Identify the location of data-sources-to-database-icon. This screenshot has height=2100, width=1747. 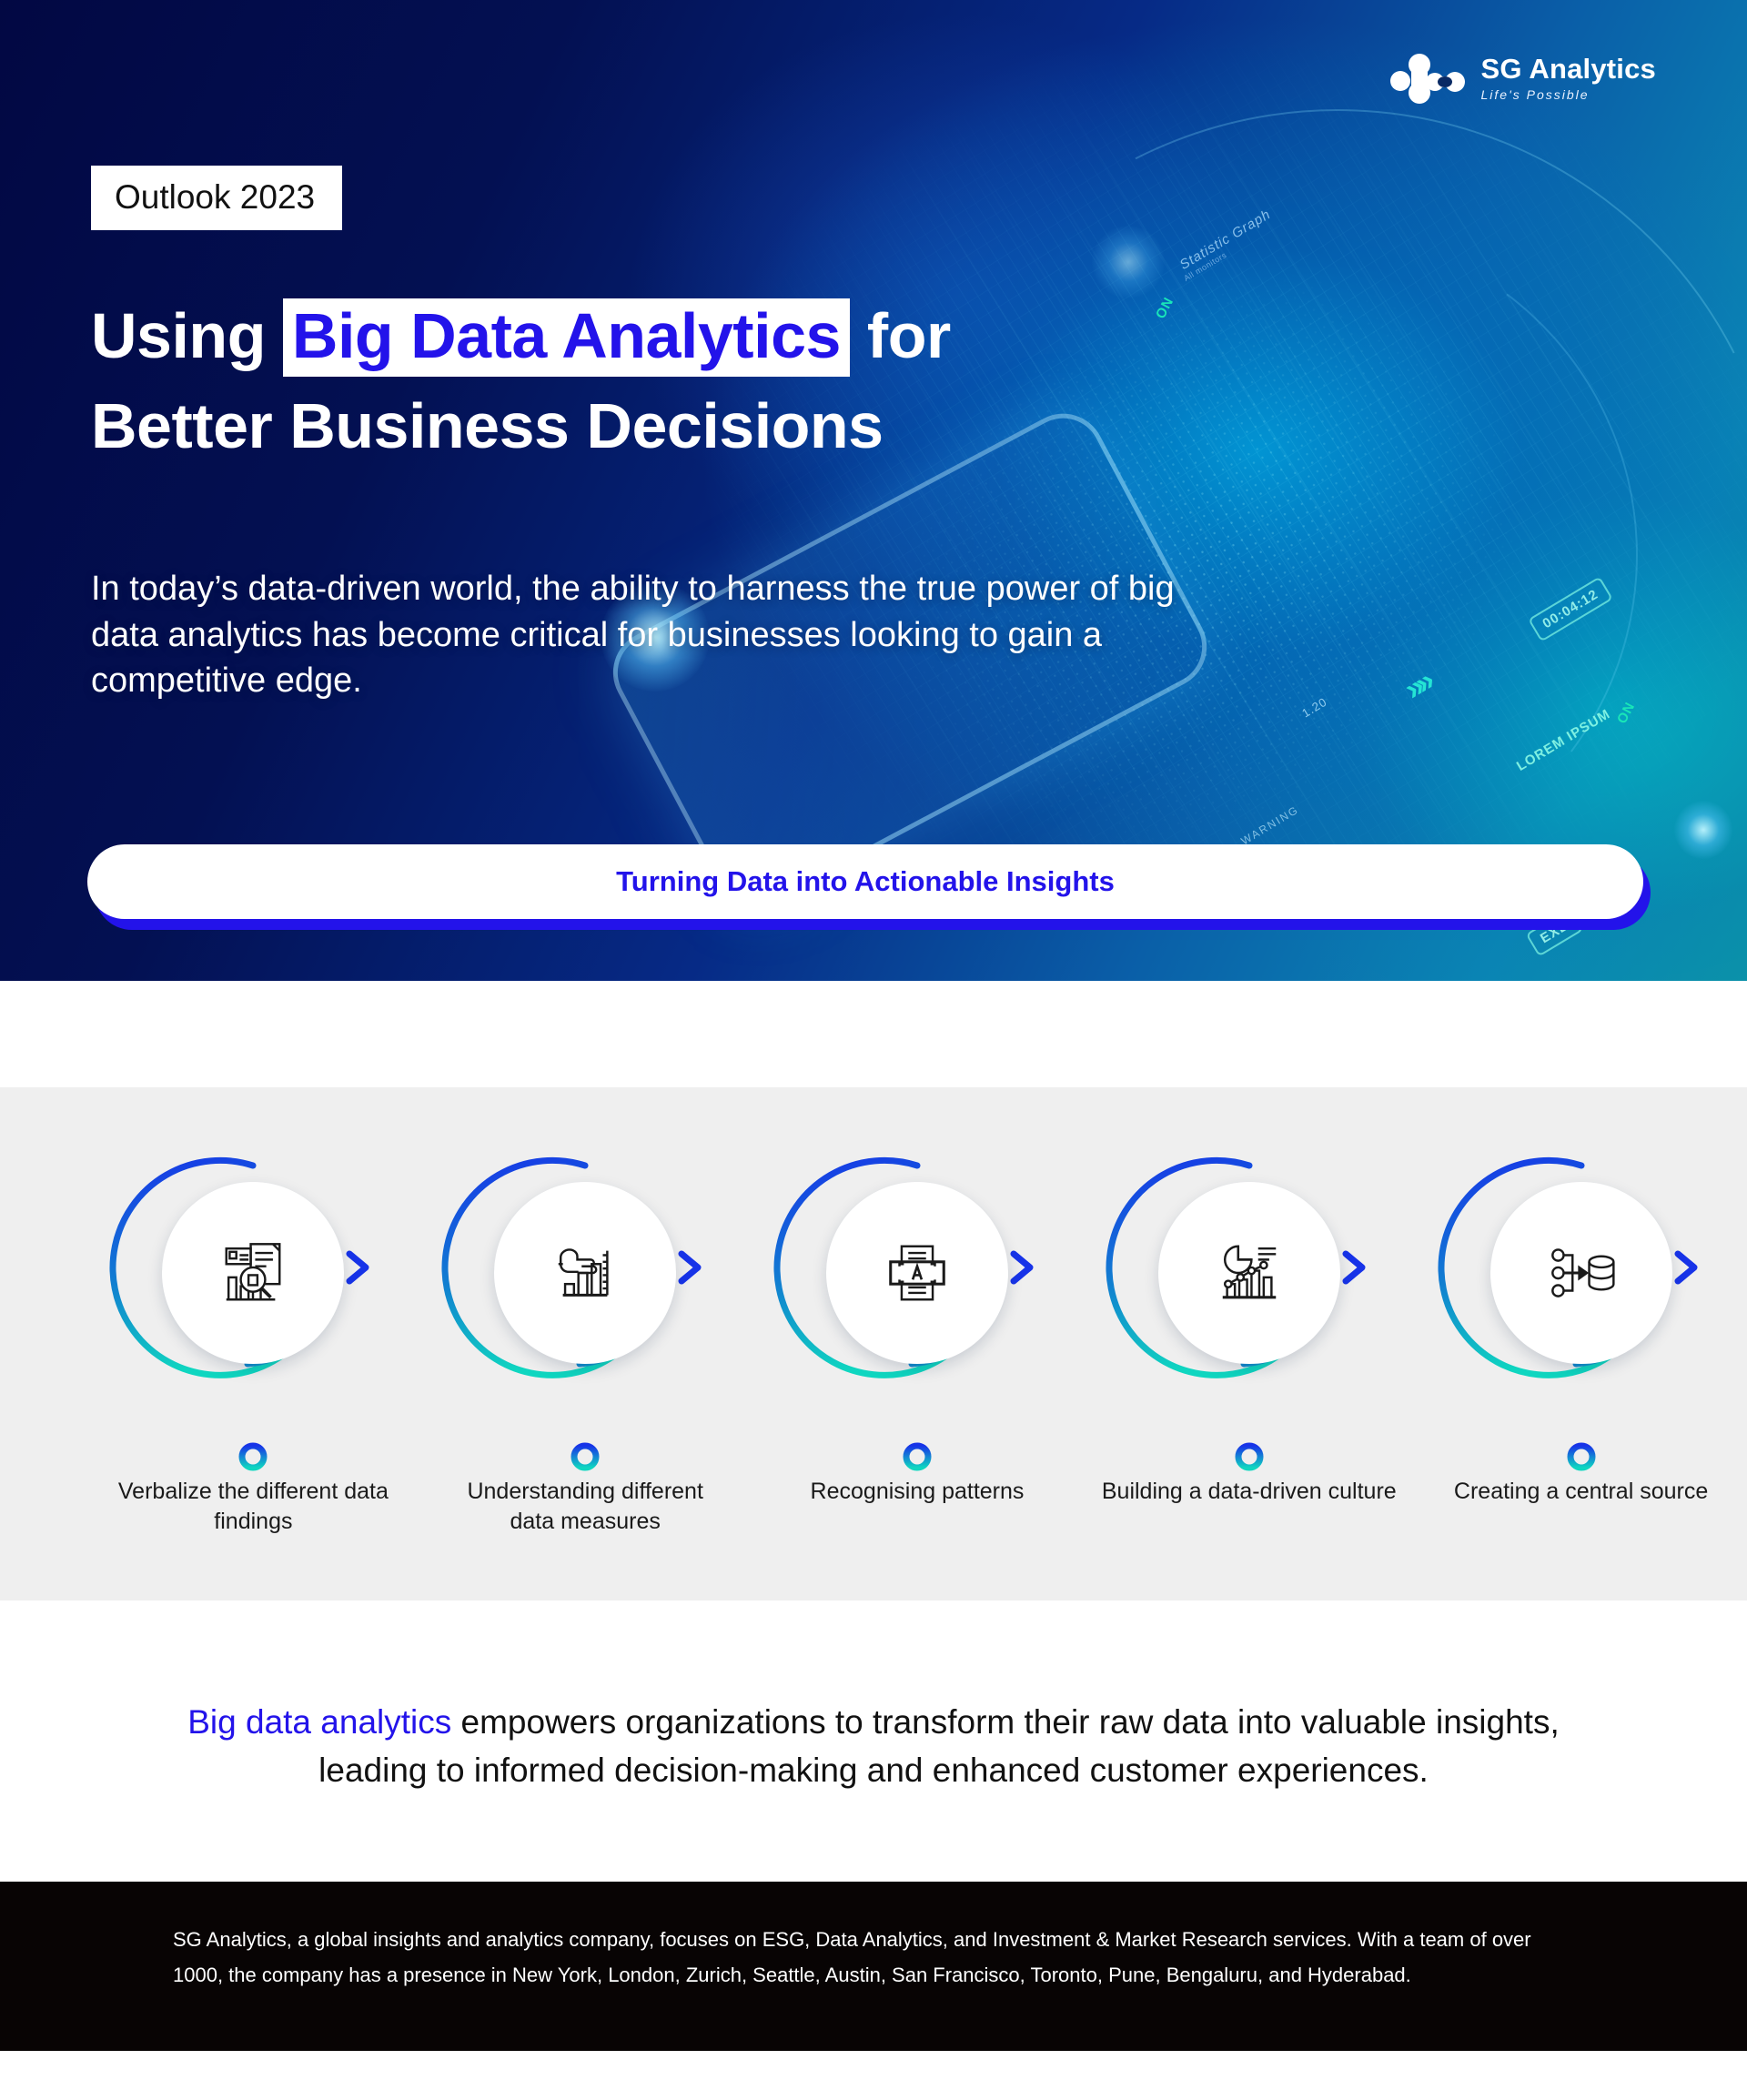
(1583, 1272).